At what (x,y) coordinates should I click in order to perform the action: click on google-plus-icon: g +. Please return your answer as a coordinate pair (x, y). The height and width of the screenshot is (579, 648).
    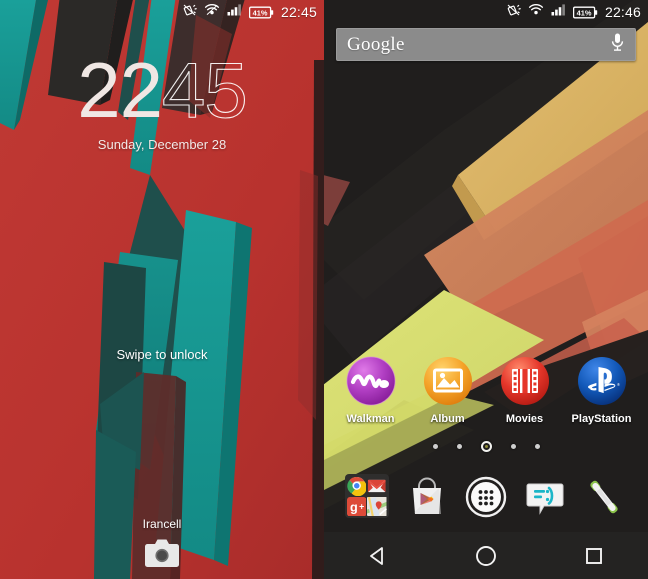
    Looking at the image, I should click on (356, 506).